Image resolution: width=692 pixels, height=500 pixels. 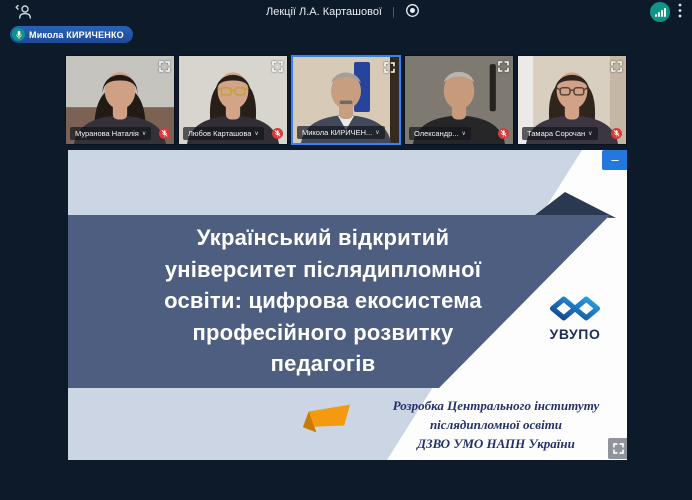 I want to click on record-icon, so click(x=412, y=12).